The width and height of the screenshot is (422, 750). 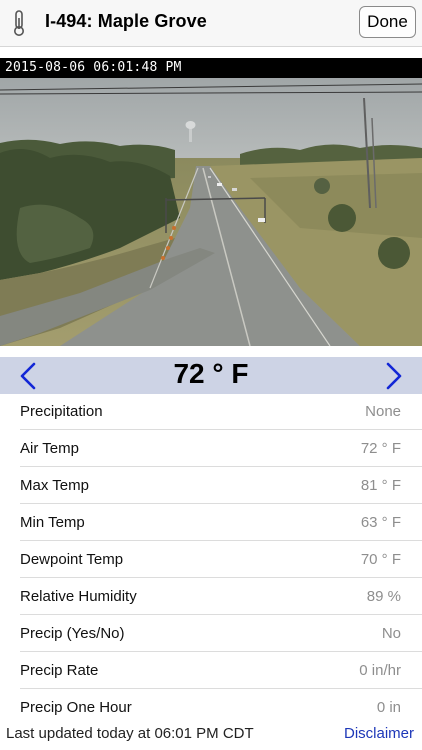 What do you see at coordinates (126, 21) in the screenshot?
I see `page-title: I-494: Maple Grove` at bounding box center [126, 21].